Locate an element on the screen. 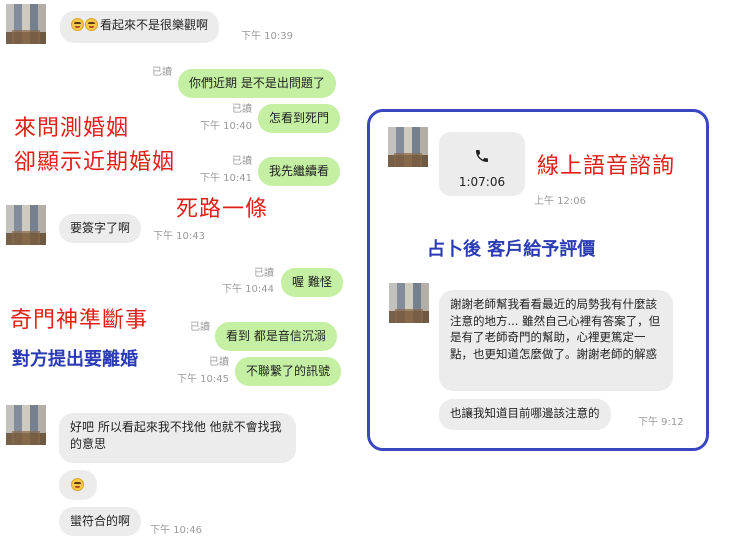  outgoing-message: 喔 難怪 is located at coordinates (312, 282).